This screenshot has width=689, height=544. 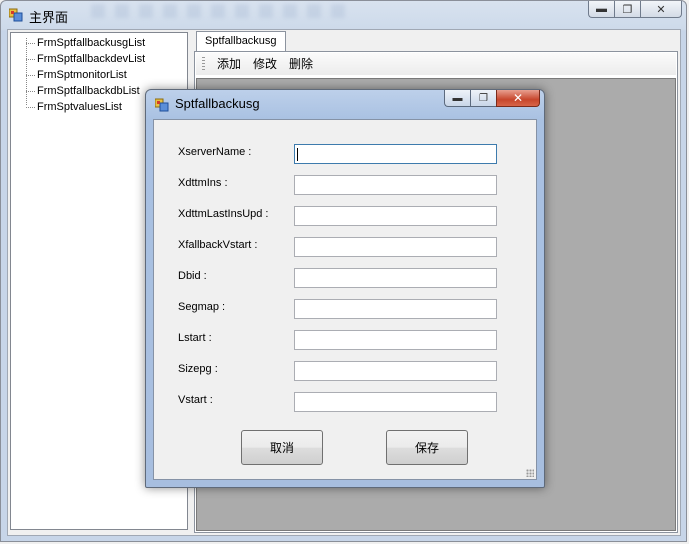 I want to click on tab-sptfallbackusg: Sptfallbackusg, so click(x=241, y=41).